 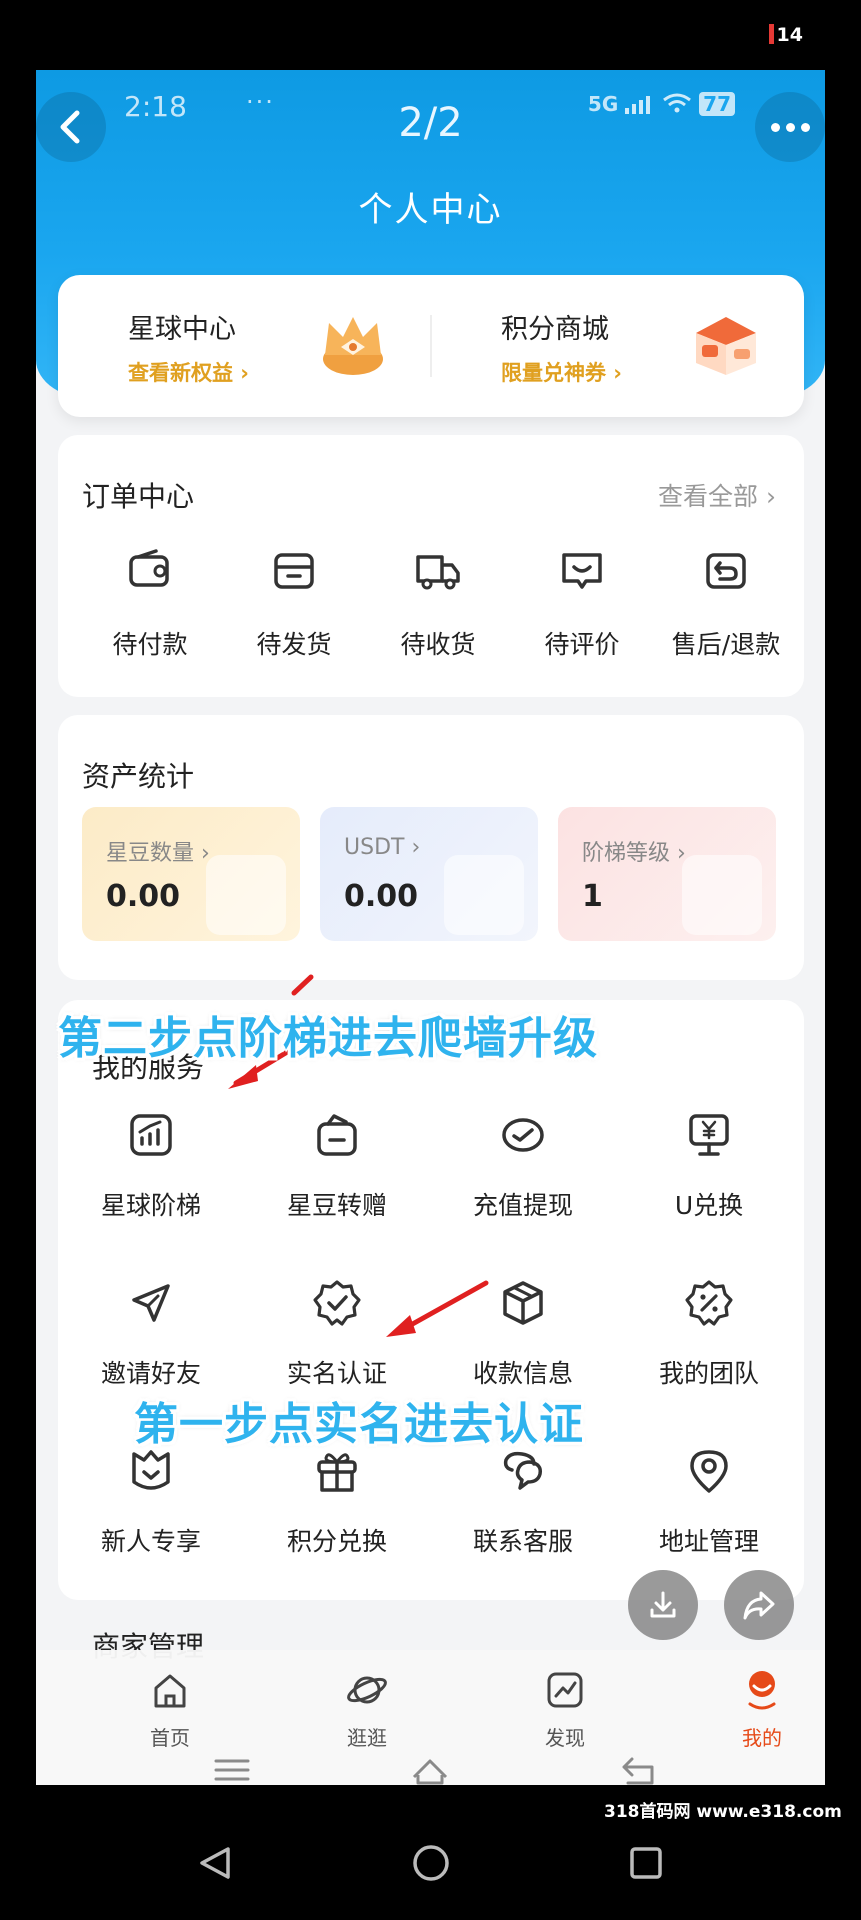 I want to click on order-pending-payment: 待付款, so click(x=150, y=604).